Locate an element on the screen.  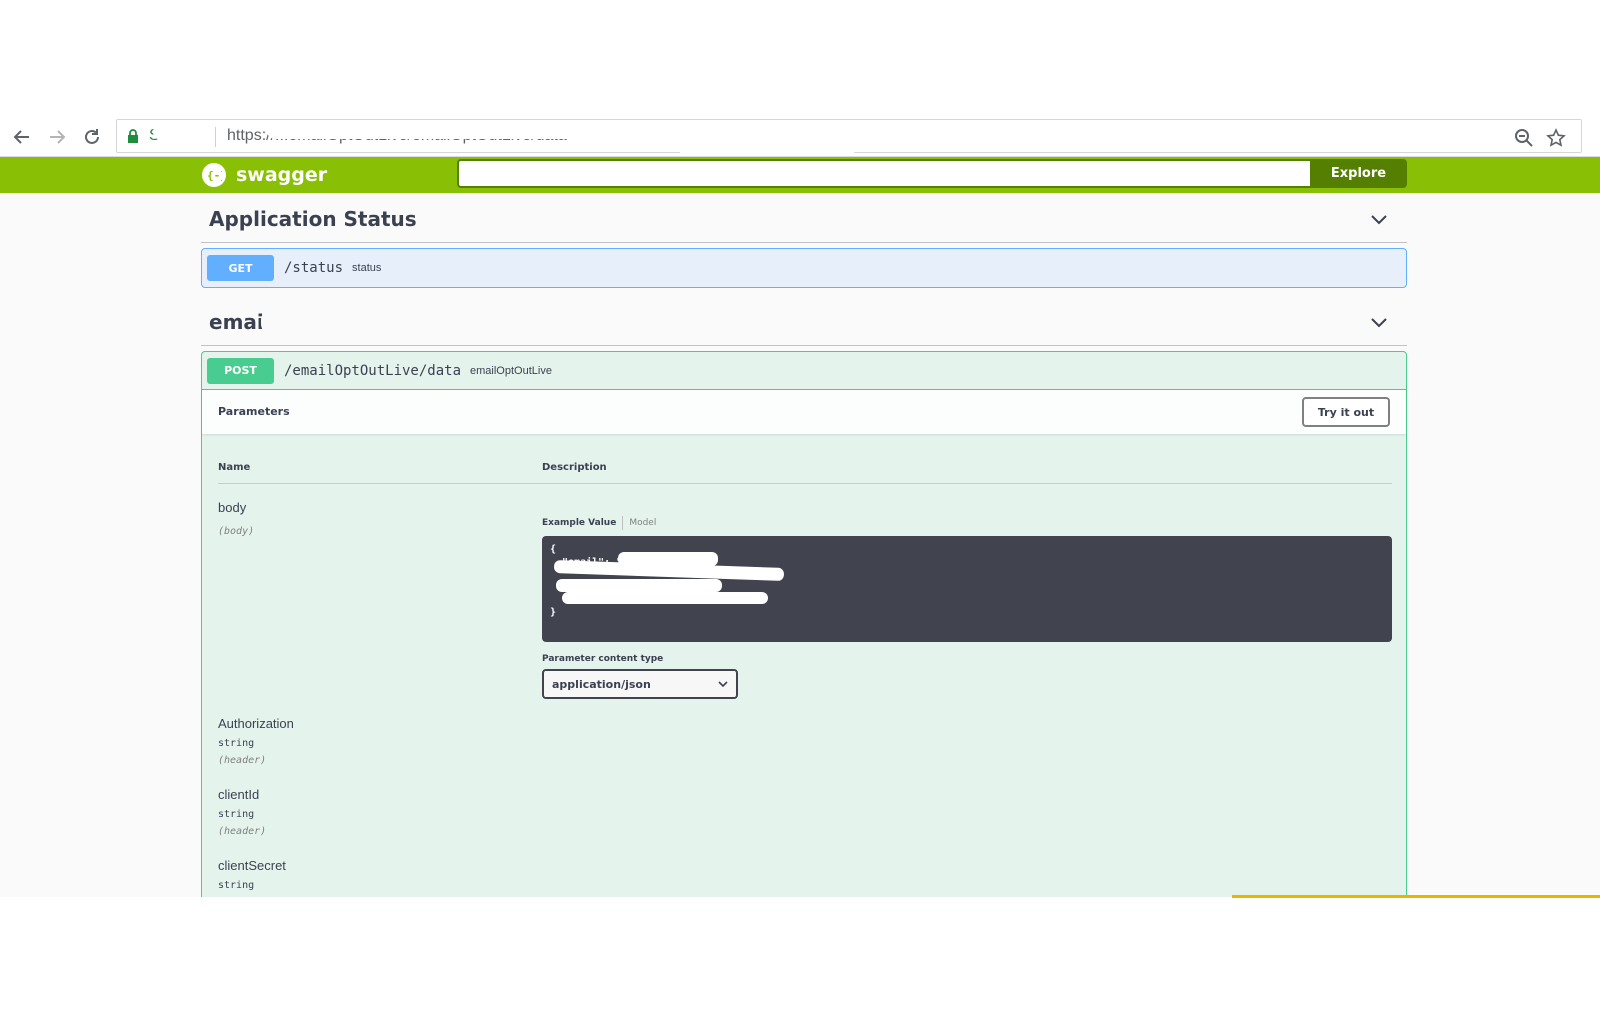
bookmark-star-icon is located at coordinates (1556, 138).